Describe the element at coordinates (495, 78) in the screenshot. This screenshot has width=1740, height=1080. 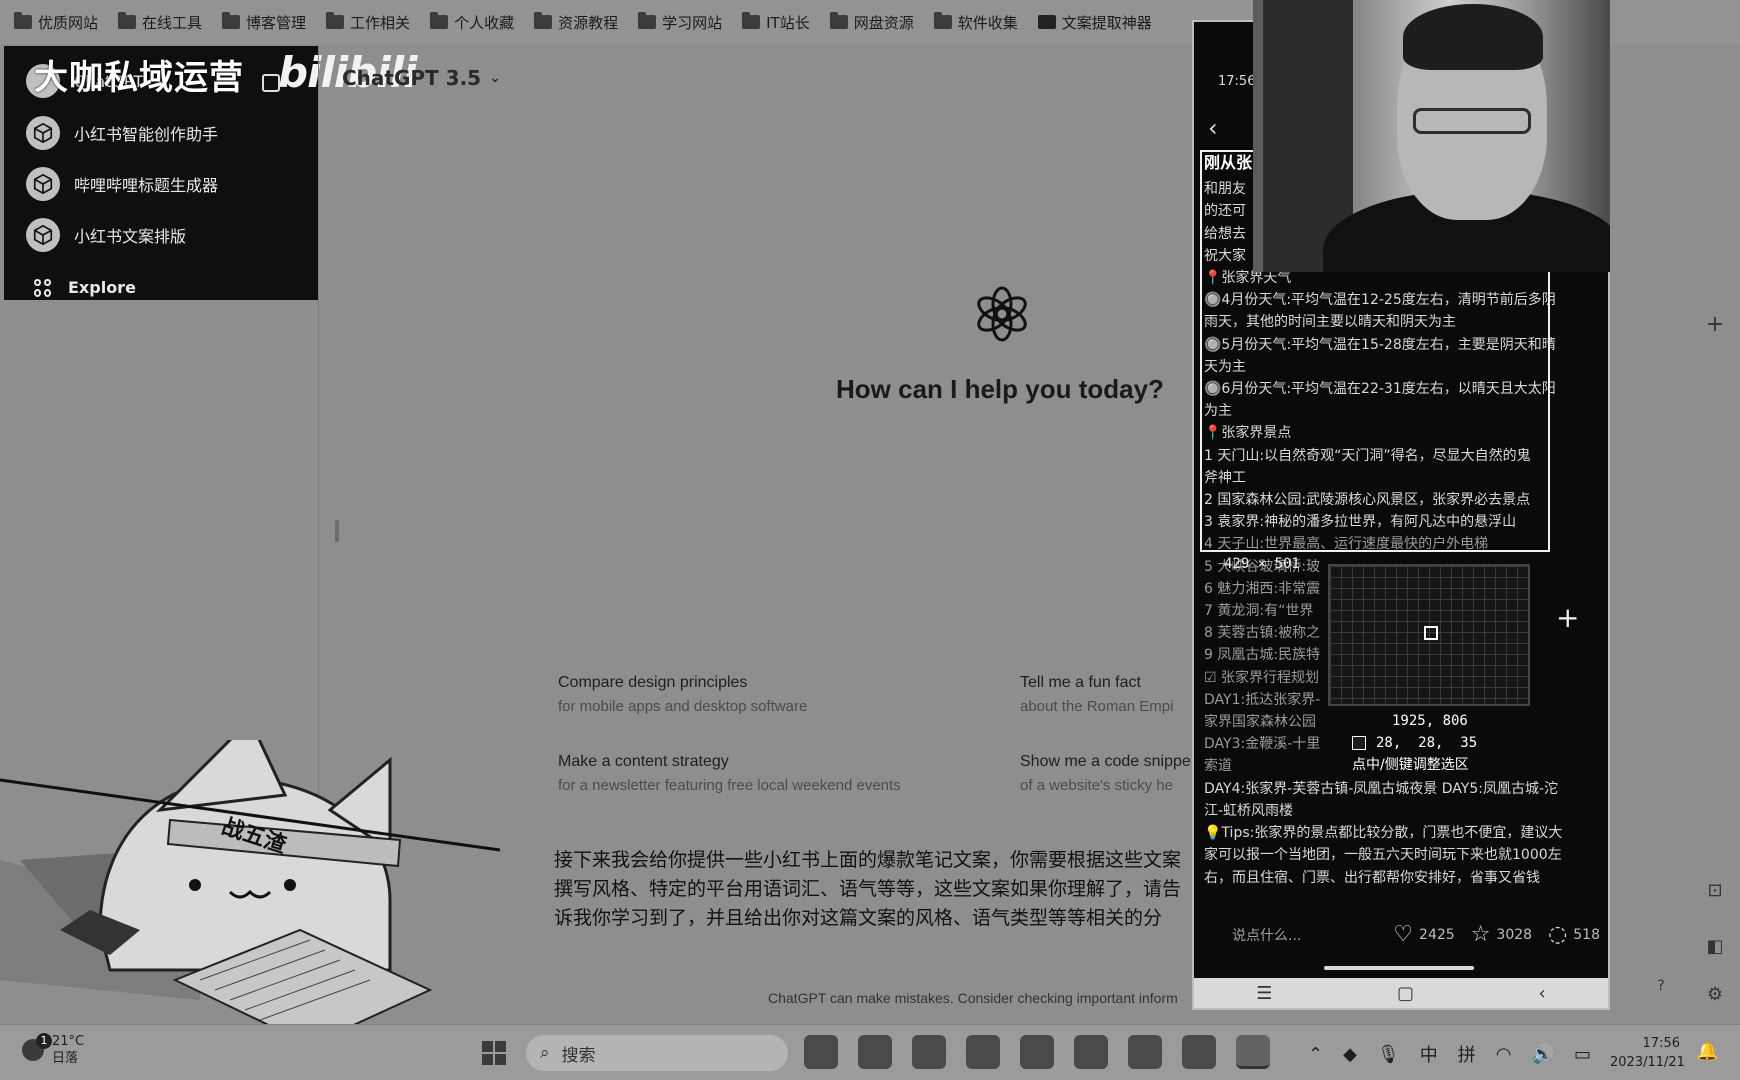
I see `chevron-down-icon: ⌄` at that location.